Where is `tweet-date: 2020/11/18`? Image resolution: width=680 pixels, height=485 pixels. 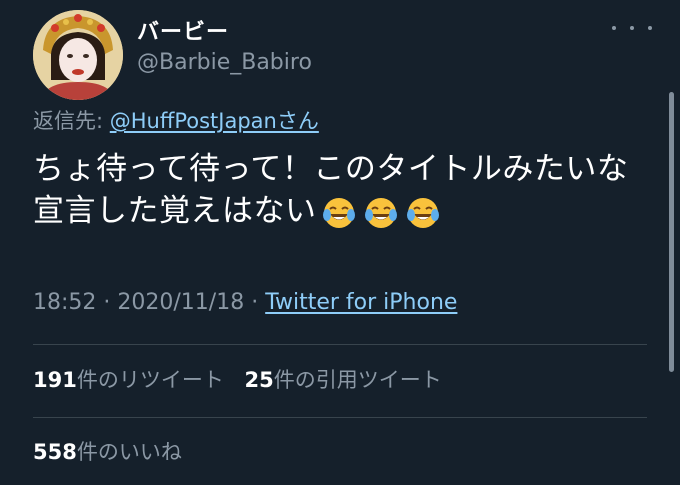
tweet-date: 2020/11/18 is located at coordinates (181, 302).